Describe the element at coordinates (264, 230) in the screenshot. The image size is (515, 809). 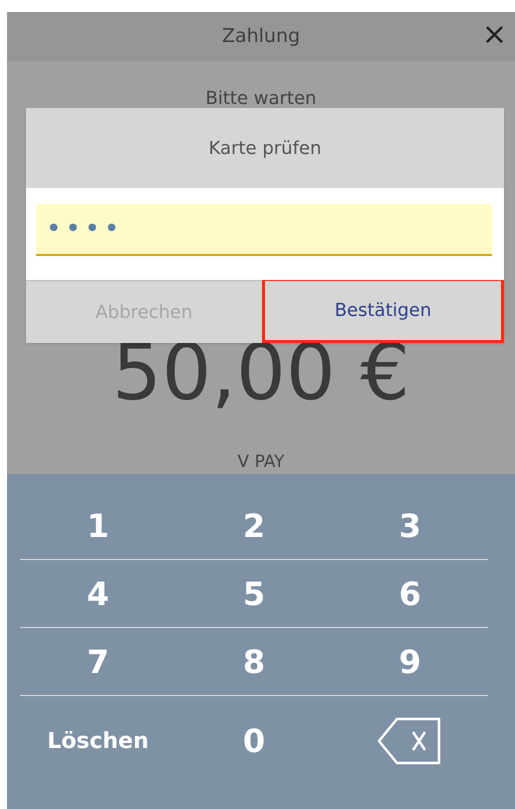
I see `pin-field: ••••` at that location.